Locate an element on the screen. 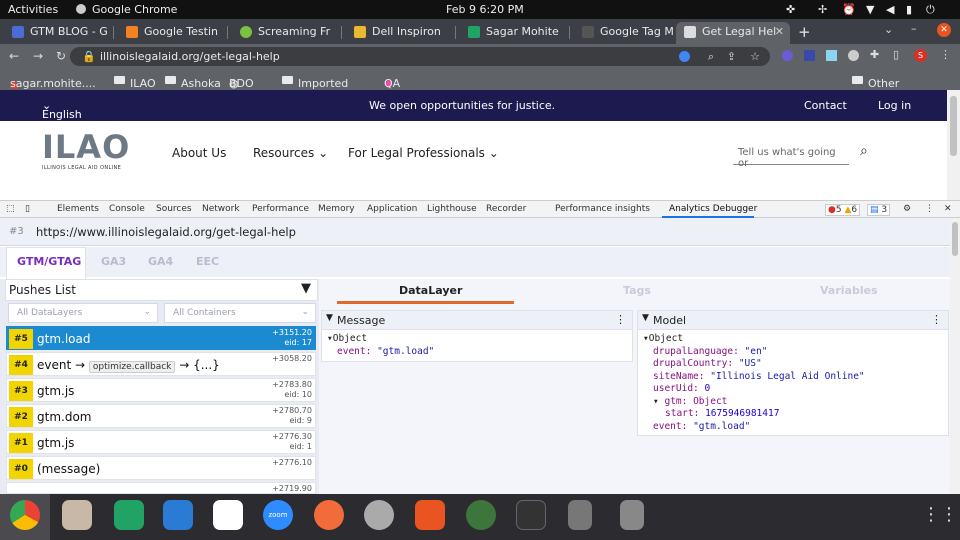  minimize-icon: – is located at coordinates (914, 28).